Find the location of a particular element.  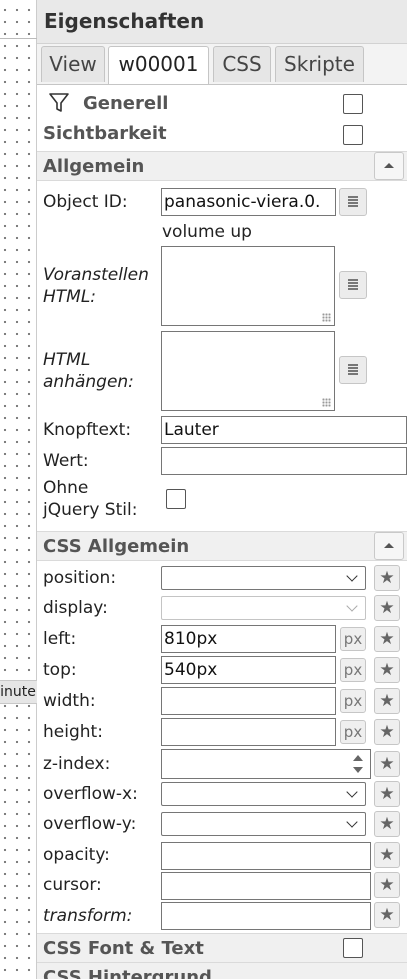

transform-label: transform: is located at coordinates (88, 916).